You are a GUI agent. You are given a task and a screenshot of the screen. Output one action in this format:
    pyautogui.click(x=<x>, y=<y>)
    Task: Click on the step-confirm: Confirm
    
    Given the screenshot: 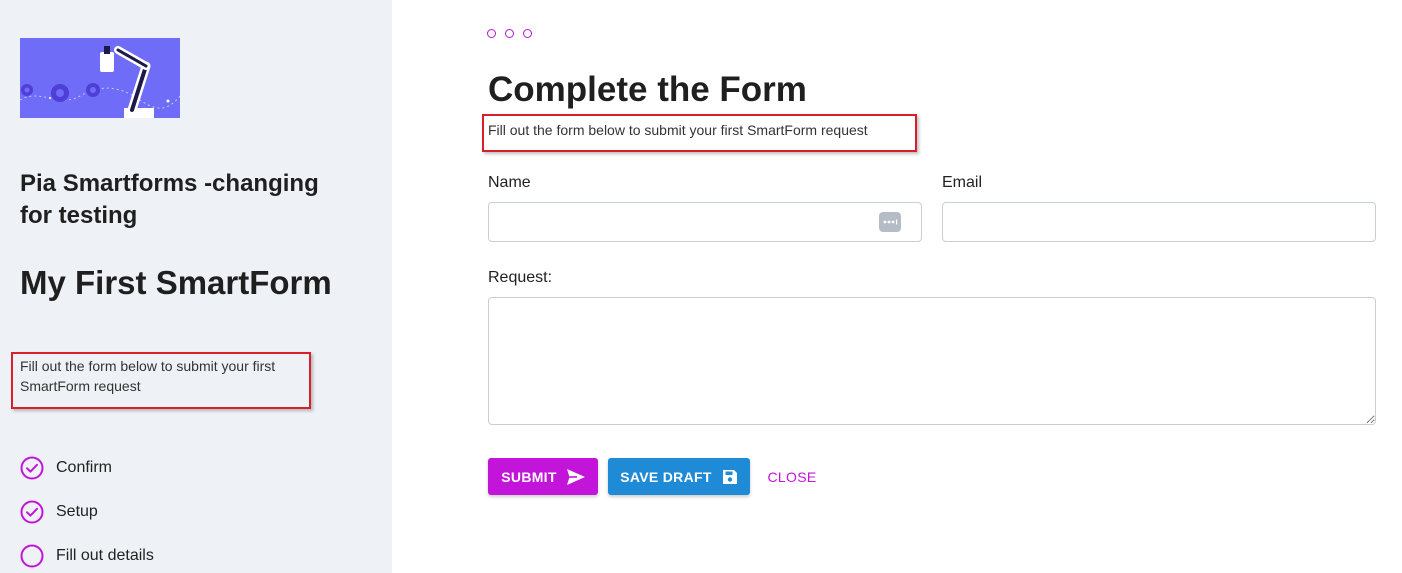 What is the action you would take?
    pyautogui.click(x=87, y=468)
    